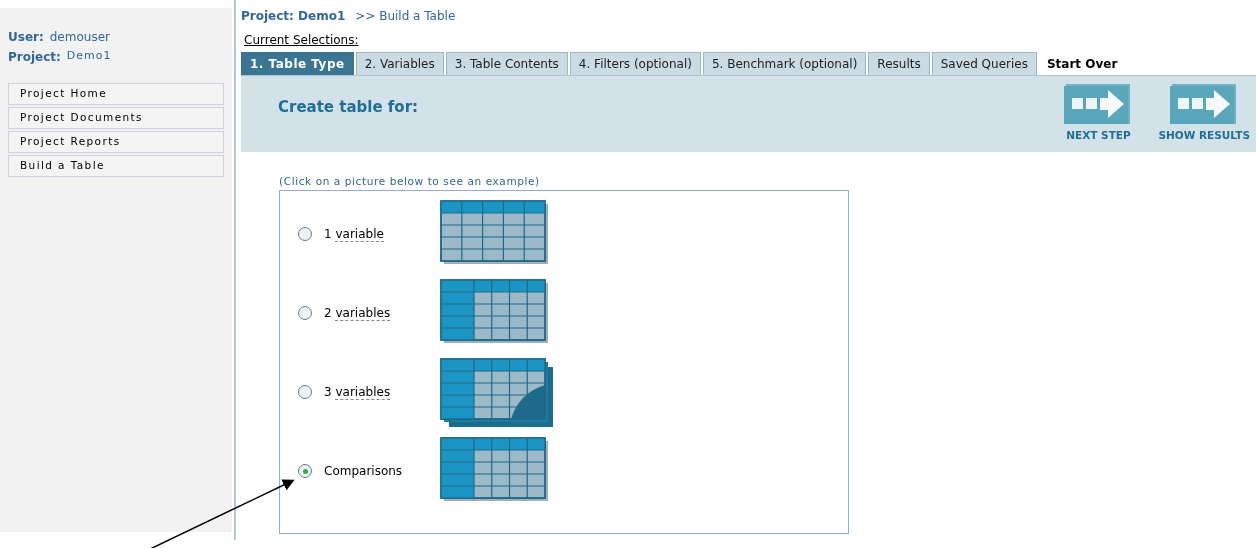  I want to click on tab: Results, so click(899, 63).